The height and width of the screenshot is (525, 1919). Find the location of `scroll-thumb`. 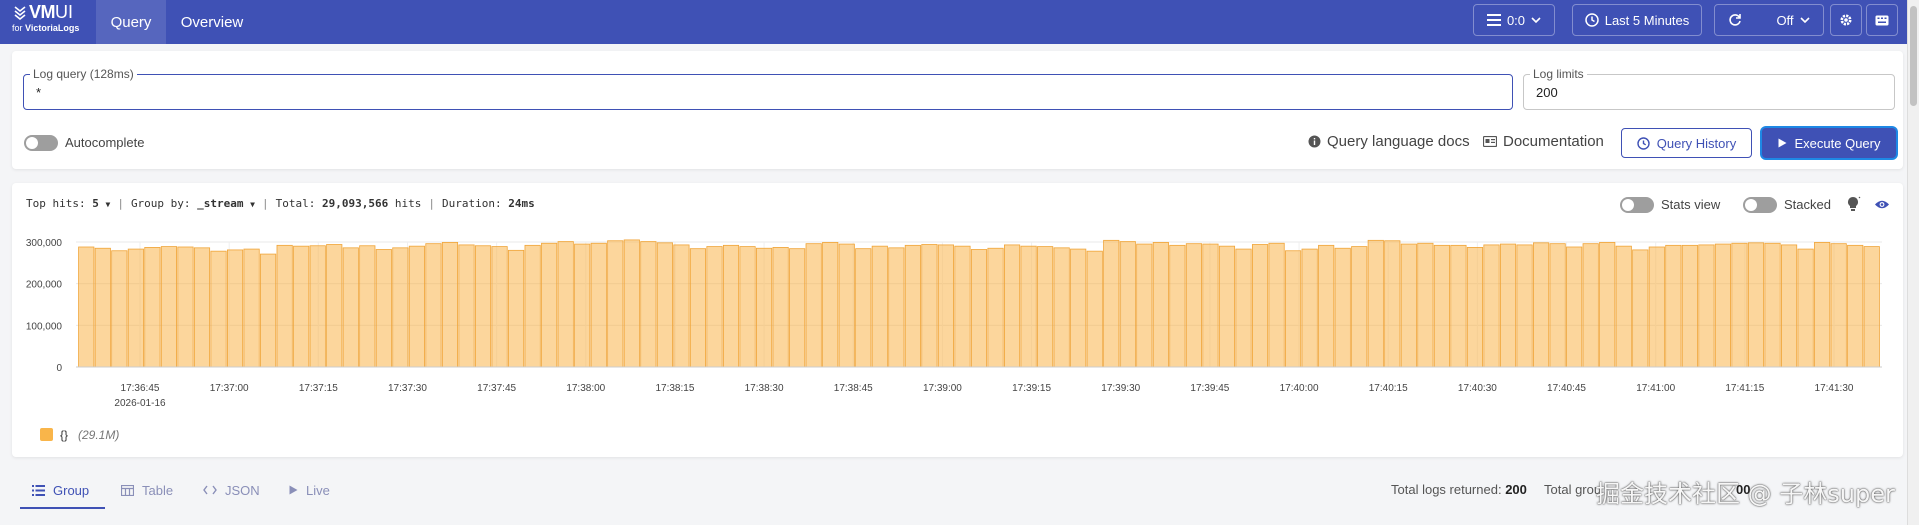

scroll-thumb is located at coordinates (1913, 56).